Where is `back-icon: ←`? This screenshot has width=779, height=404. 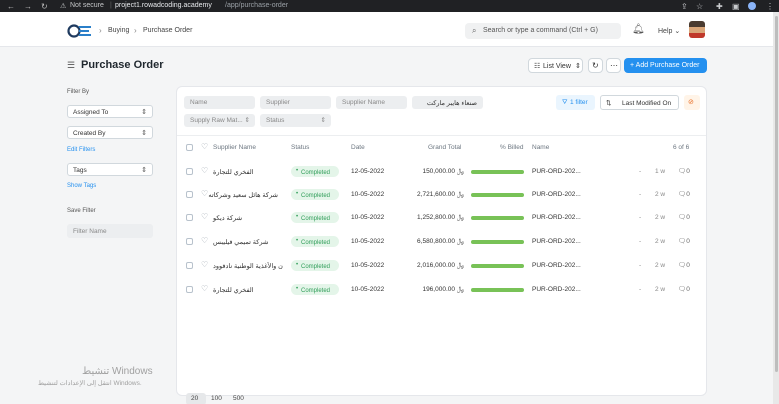
back-icon: ← is located at coordinates (11, 6).